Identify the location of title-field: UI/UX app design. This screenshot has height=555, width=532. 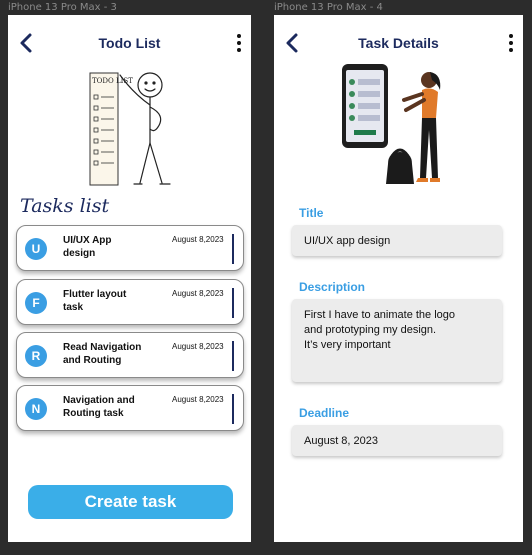
(397, 240).